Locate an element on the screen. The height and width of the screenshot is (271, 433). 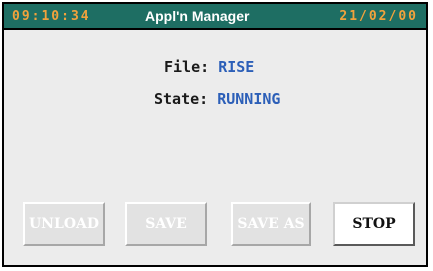
state-row: State: RUNNING is located at coordinates (217, 99).